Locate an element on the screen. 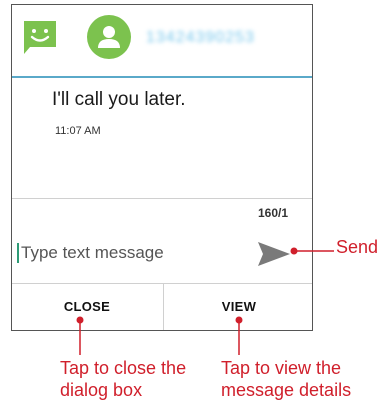  close-callout: Tap to close the dialog box is located at coordinates (123, 379).